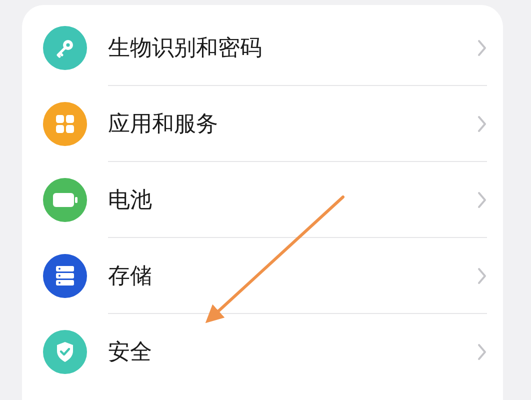  Describe the element at coordinates (130, 275) in the screenshot. I see `settings-item: 存储` at that location.